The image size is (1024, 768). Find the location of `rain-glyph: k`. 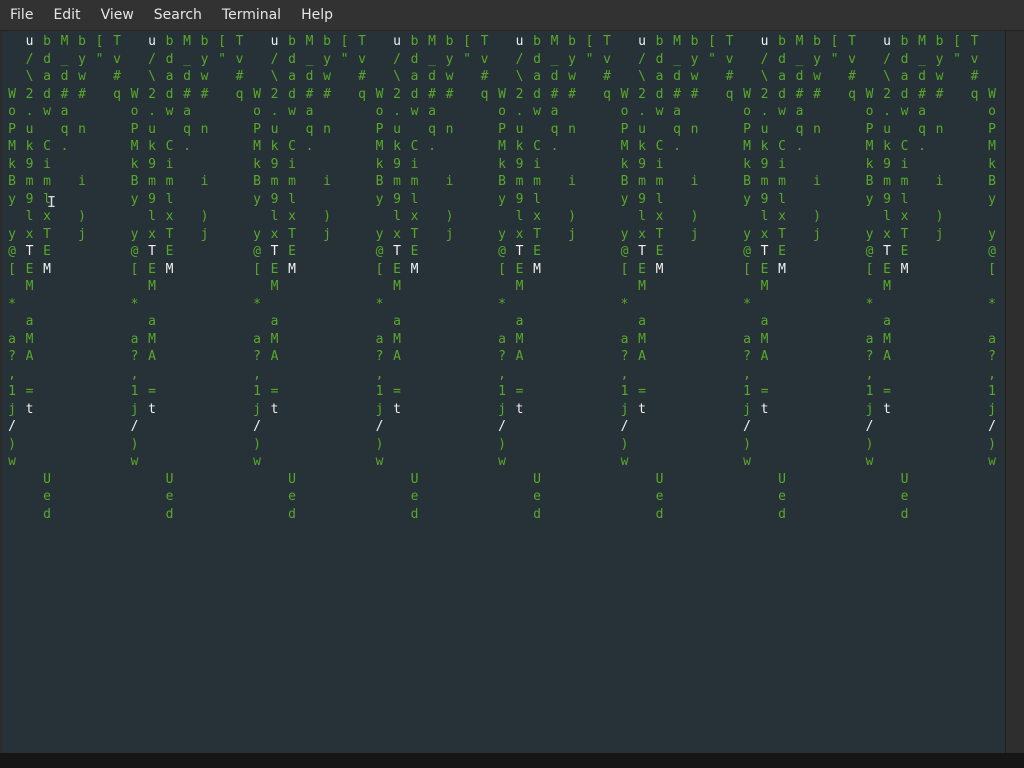

rain-glyph: k is located at coordinates (29, 146).